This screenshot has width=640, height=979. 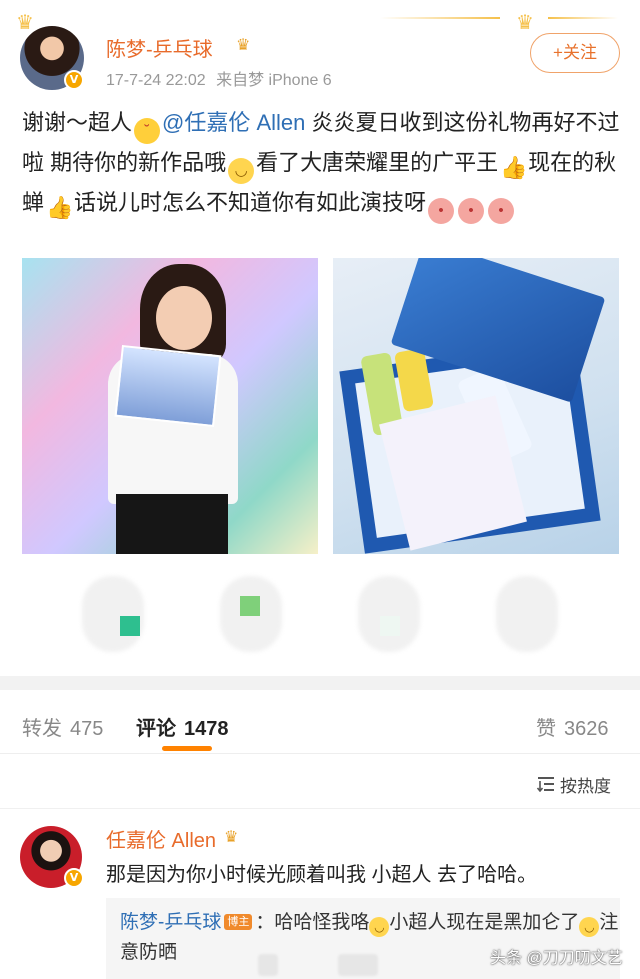 What do you see at coordinates (546, 729) in the screenshot?
I see `tab-label: 赞` at bounding box center [546, 729].